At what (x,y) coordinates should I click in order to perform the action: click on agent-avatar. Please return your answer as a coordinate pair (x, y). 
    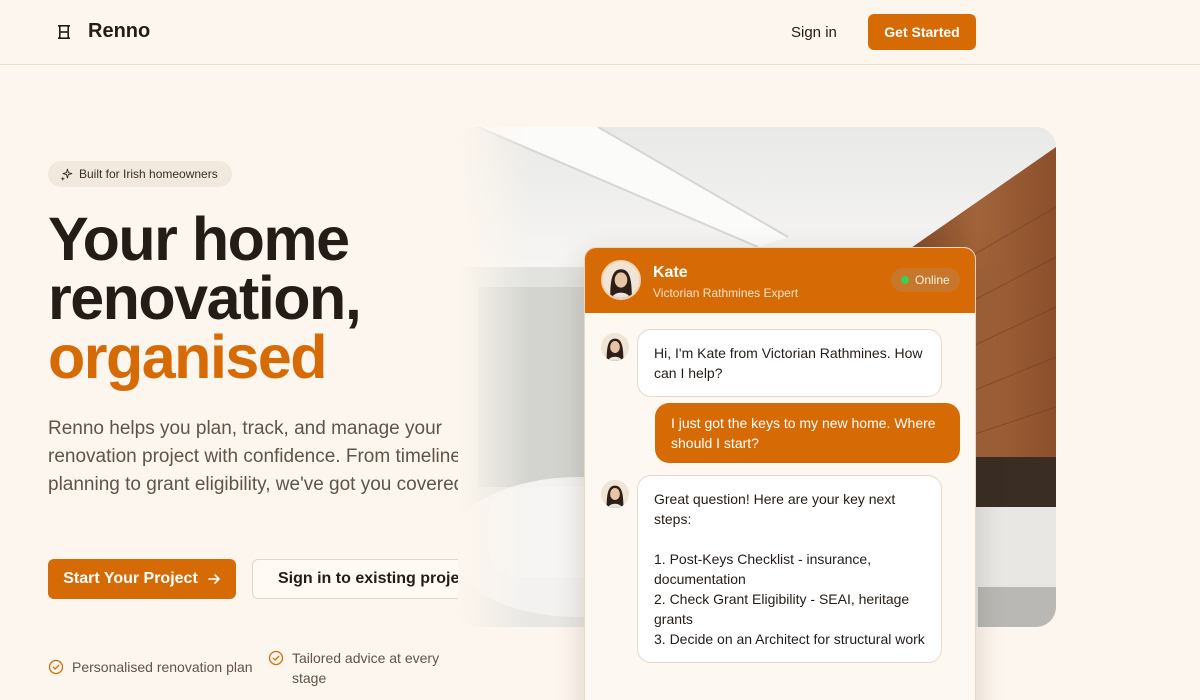
    Looking at the image, I should click on (621, 280).